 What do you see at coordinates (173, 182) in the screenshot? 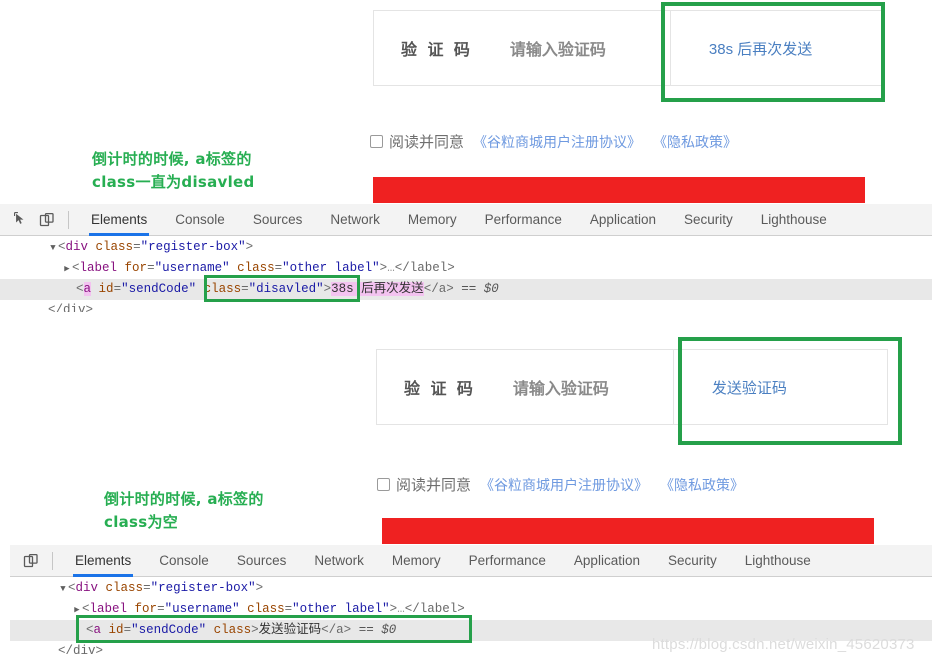
I see `annotation-note-top-line2: class一直为disavled` at bounding box center [173, 182].